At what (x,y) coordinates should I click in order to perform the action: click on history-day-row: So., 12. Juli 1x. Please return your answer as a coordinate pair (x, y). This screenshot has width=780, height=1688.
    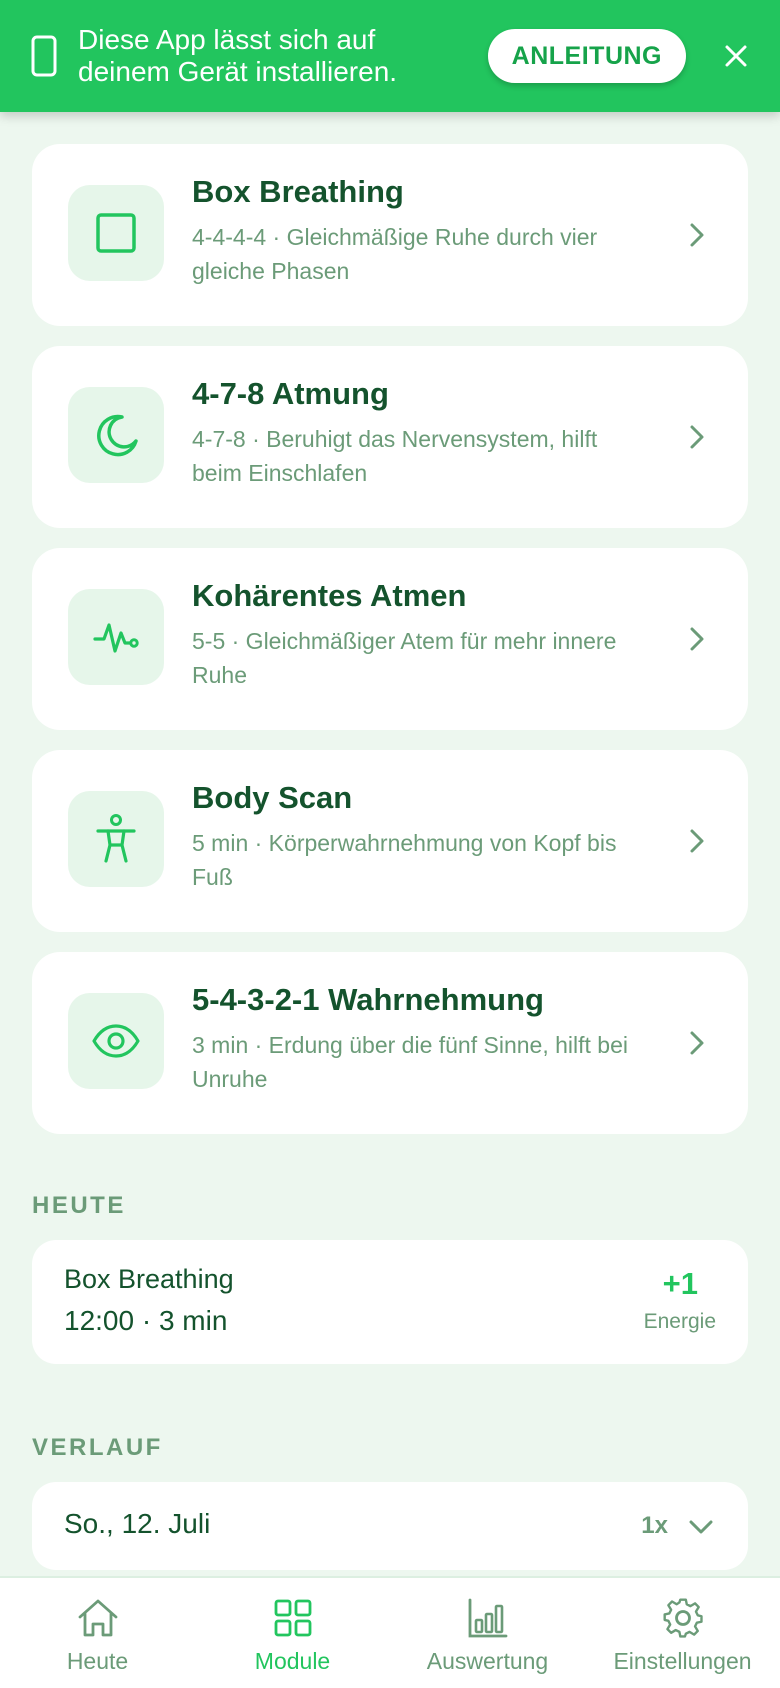
    Looking at the image, I should click on (390, 1526).